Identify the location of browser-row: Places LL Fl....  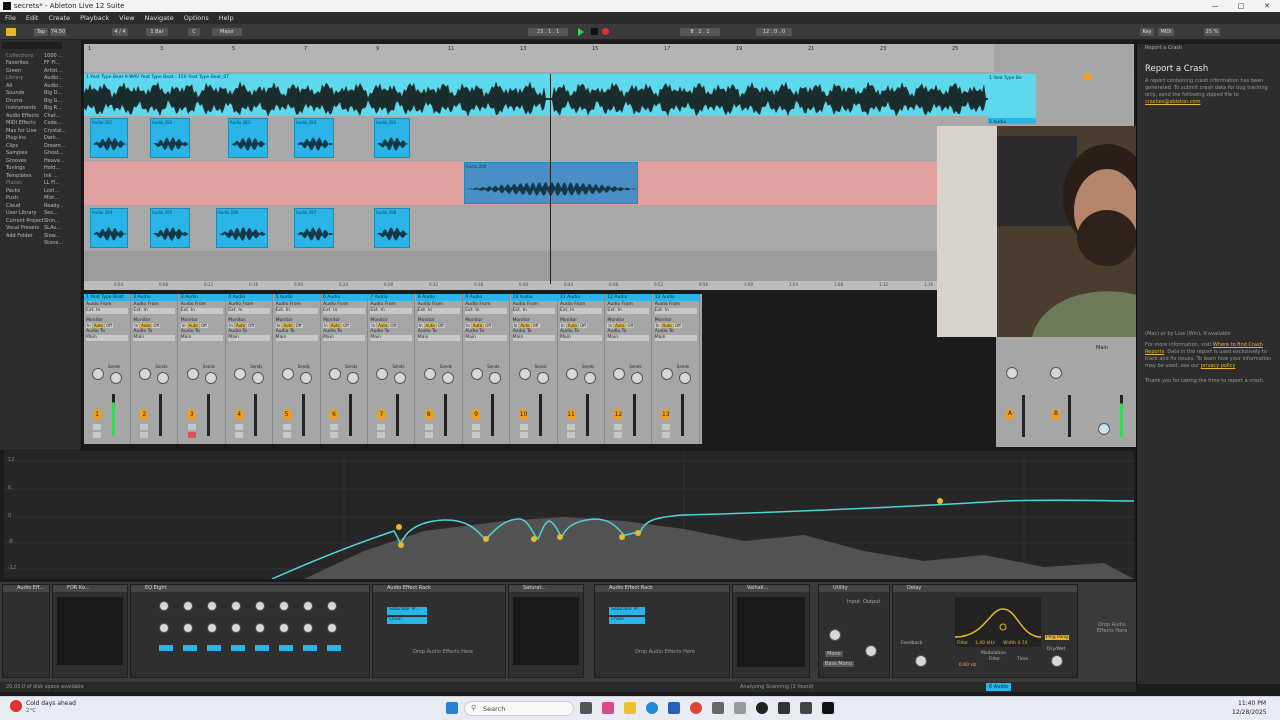
(41, 184).